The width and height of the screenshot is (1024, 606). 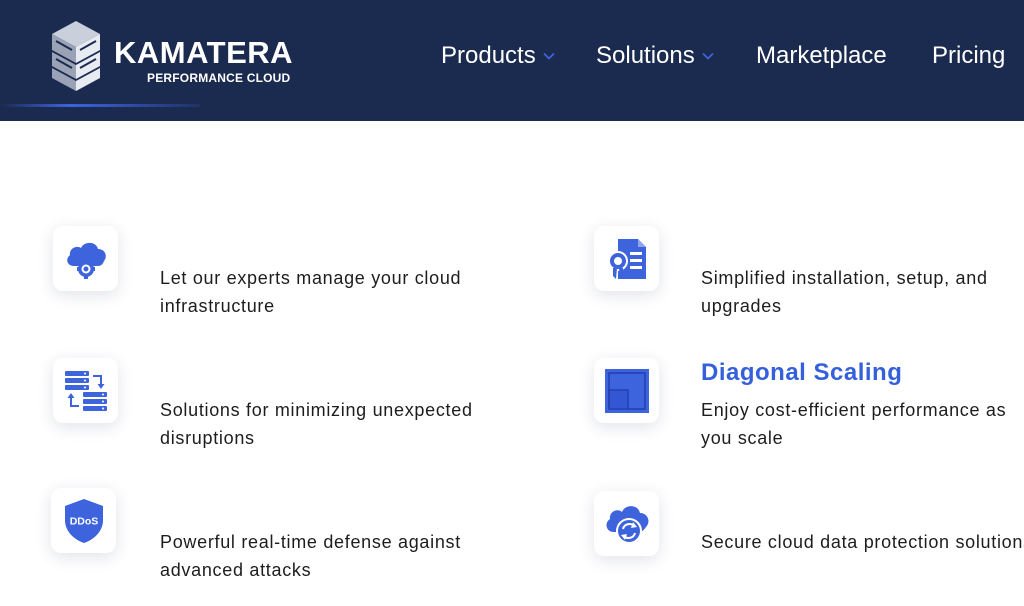 I want to click on nav-item-label: Marketplace, so click(x=821, y=55).